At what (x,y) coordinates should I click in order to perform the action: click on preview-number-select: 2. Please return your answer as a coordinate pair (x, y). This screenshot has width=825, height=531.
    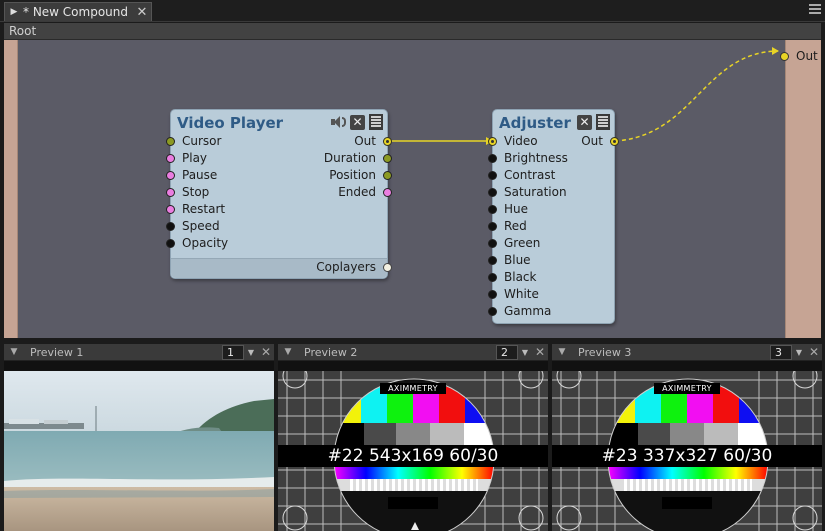
    Looking at the image, I should click on (507, 352).